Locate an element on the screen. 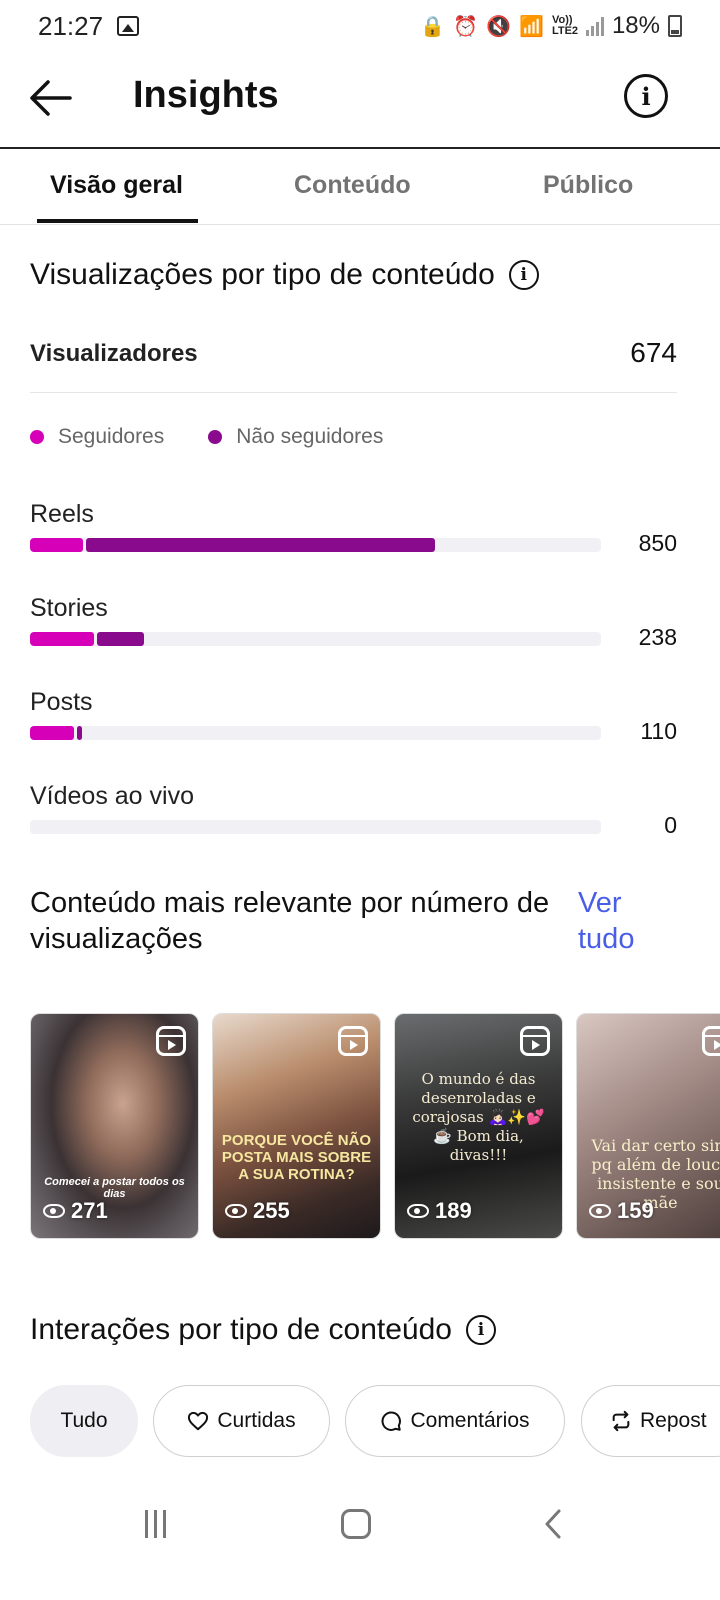 The height and width of the screenshot is (1600, 720). thumbnail-views: 159 is located at coordinates (621, 1211).